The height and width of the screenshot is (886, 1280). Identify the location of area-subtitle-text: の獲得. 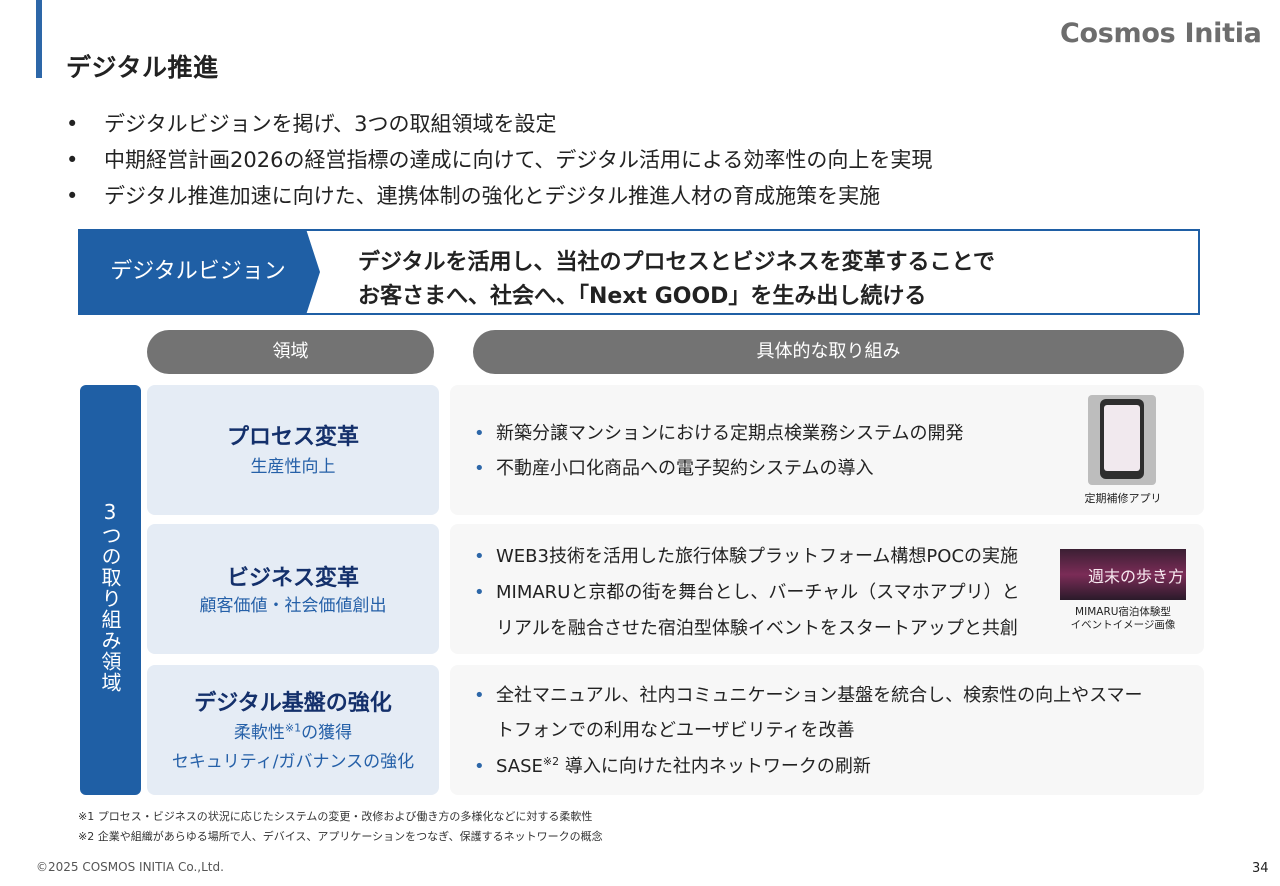
(327, 733).